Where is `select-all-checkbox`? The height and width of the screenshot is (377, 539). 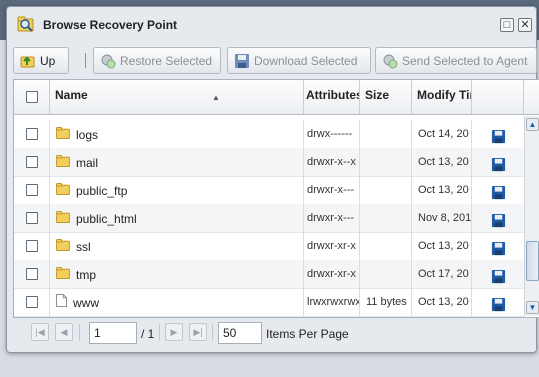
select-all-checkbox is located at coordinates (32, 97).